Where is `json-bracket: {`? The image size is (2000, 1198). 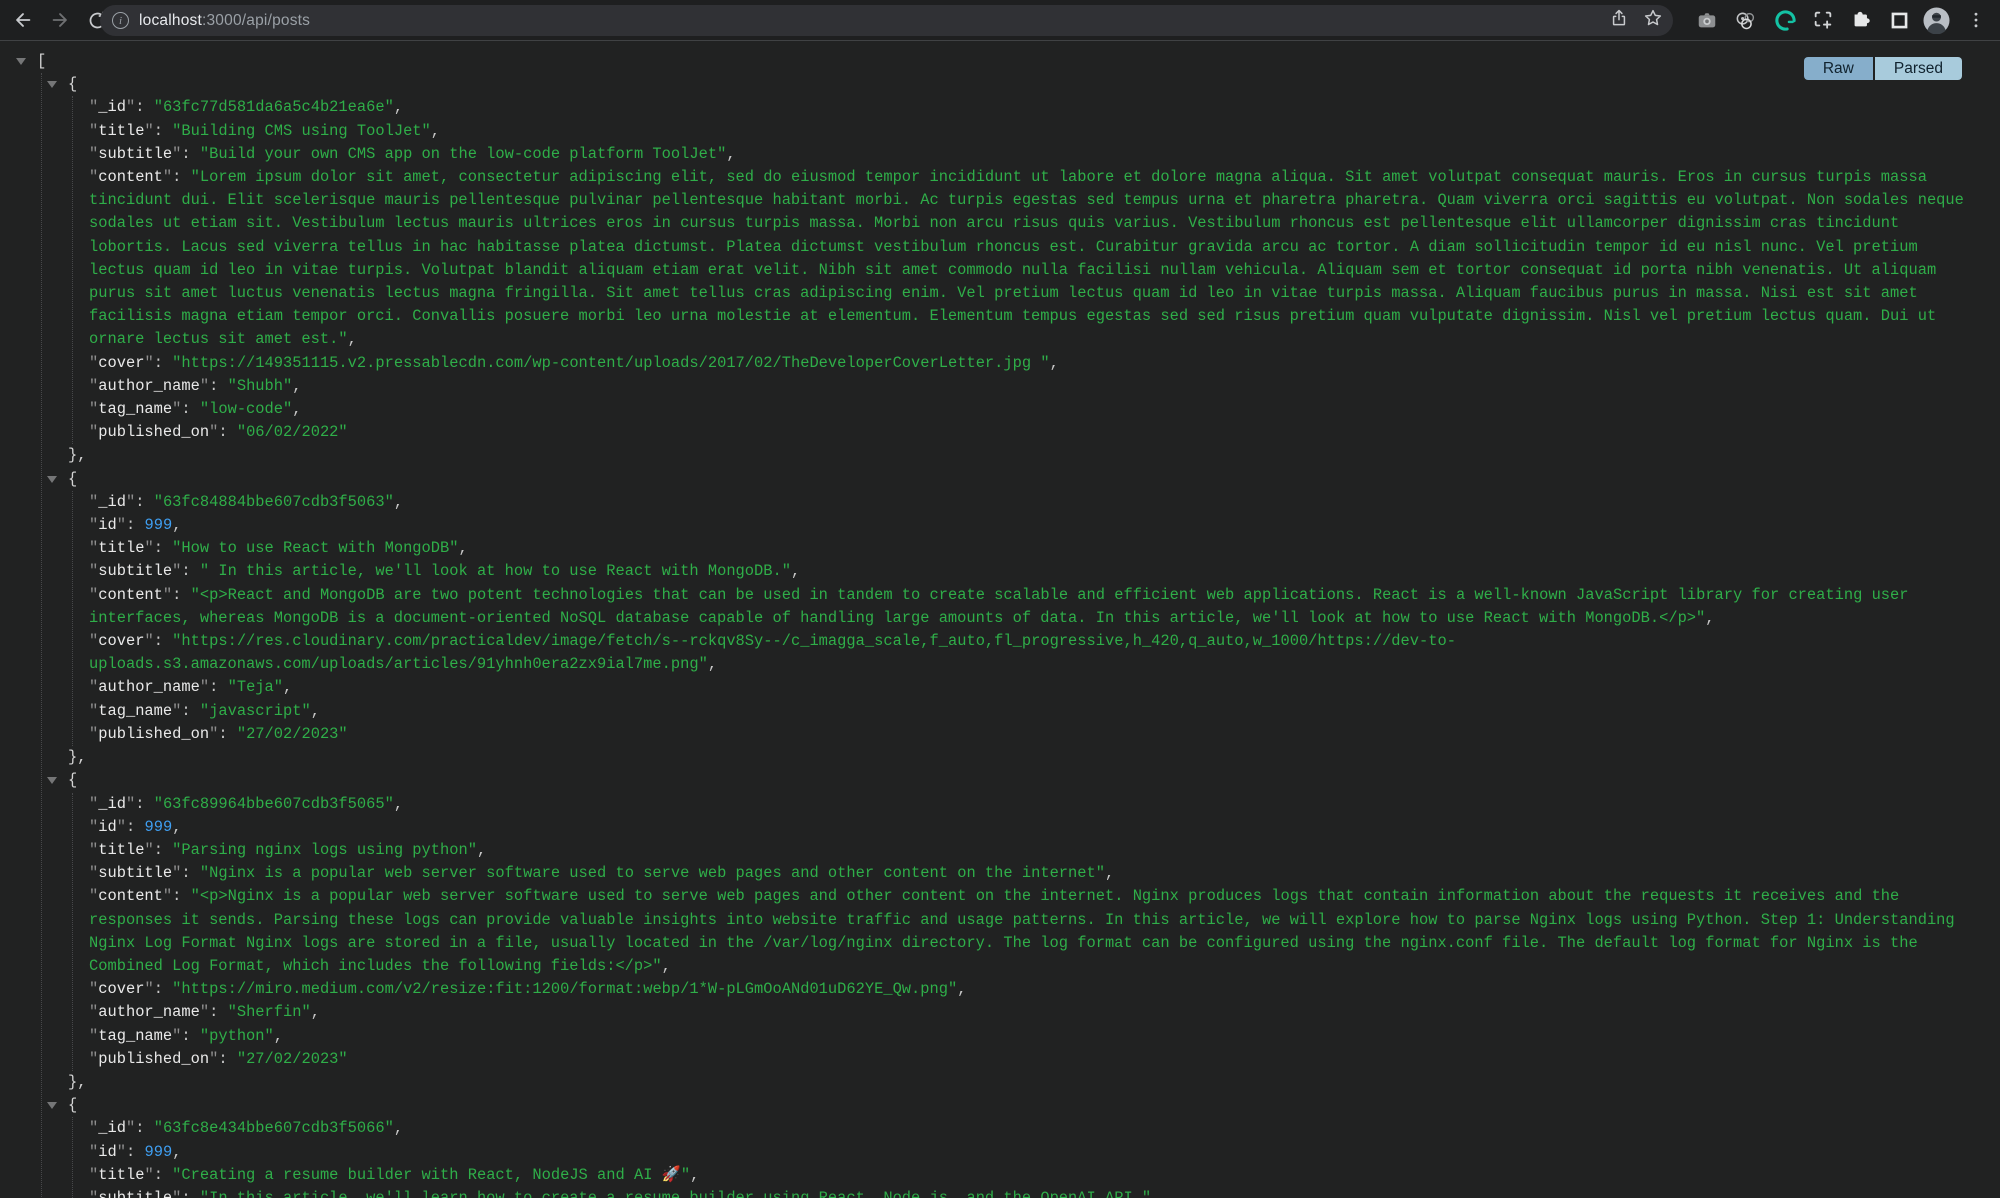
json-bracket: { is located at coordinates (73, 478).